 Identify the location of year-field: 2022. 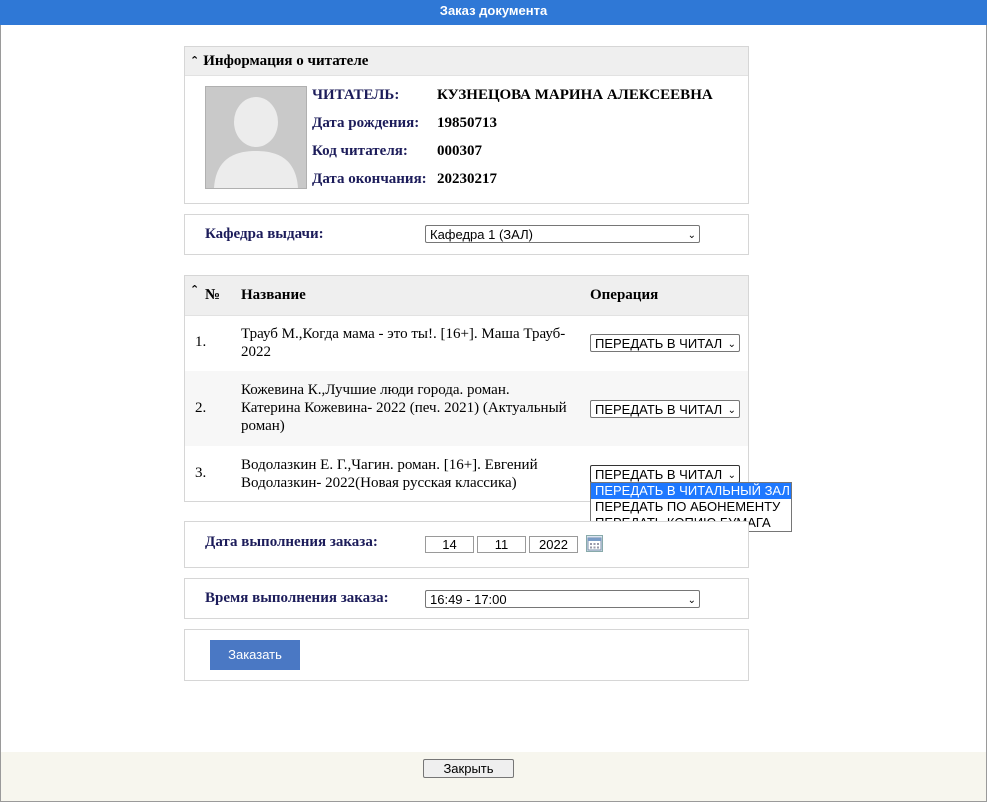
(553, 544).